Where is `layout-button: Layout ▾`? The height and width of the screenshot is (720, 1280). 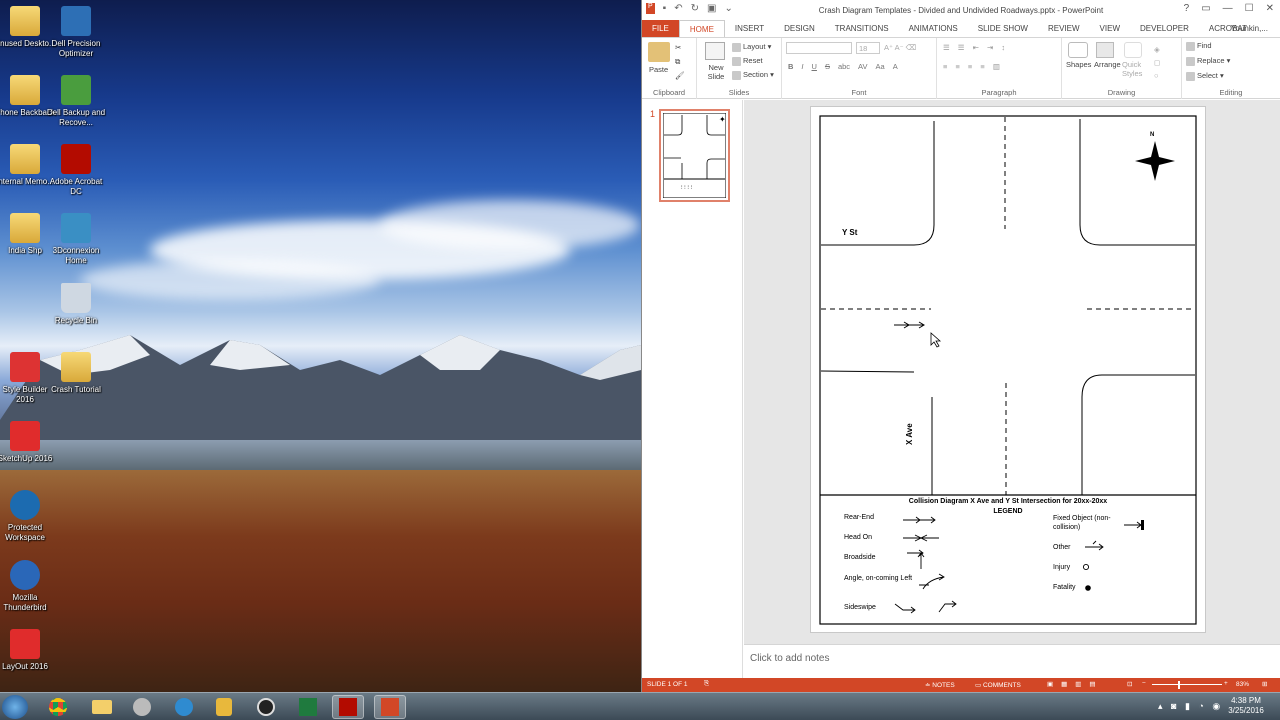
layout-button: Layout ▾ is located at coordinates (751, 47).